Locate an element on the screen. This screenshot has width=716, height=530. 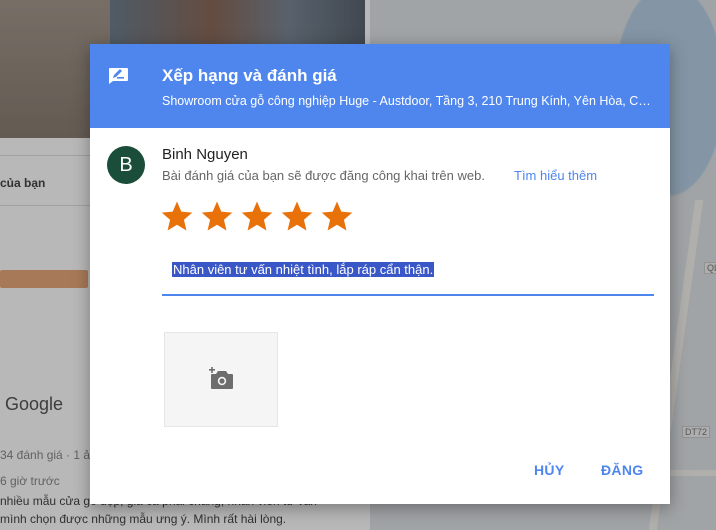
add-photo-button is located at coordinates (221, 379).